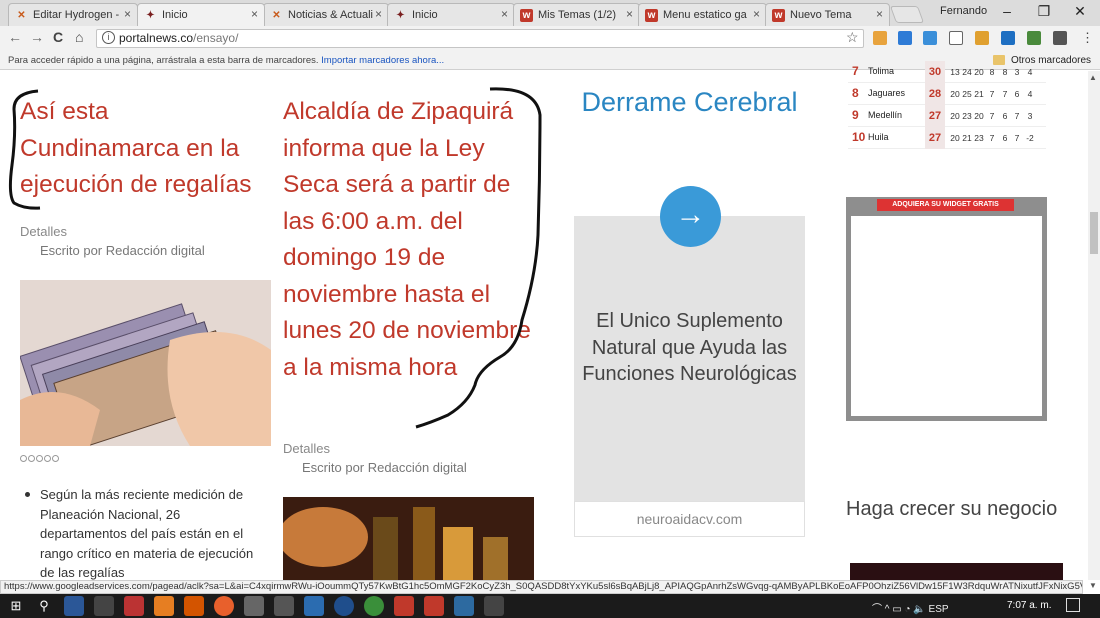 Image resolution: width=1100 pixels, height=618 pixels. What do you see at coordinates (907, 14) in the screenshot?
I see `new-tab-button` at bounding box center [907, 14].